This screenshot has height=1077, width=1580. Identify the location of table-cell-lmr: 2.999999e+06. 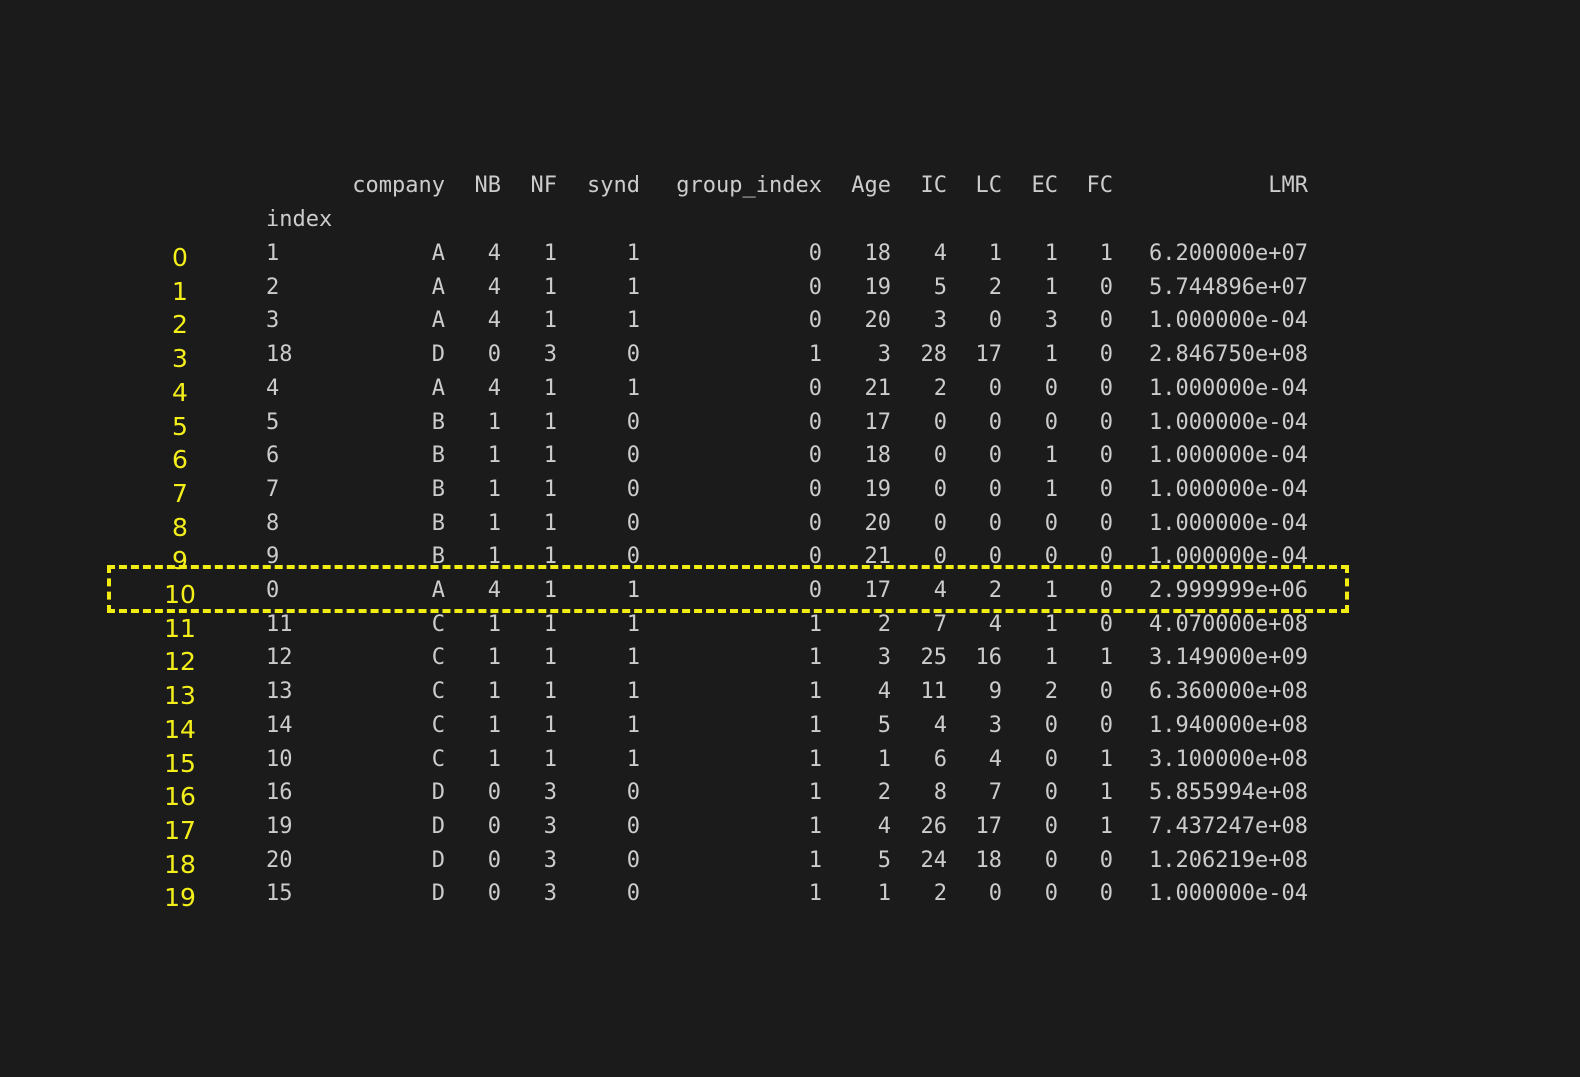
(1228, 590).